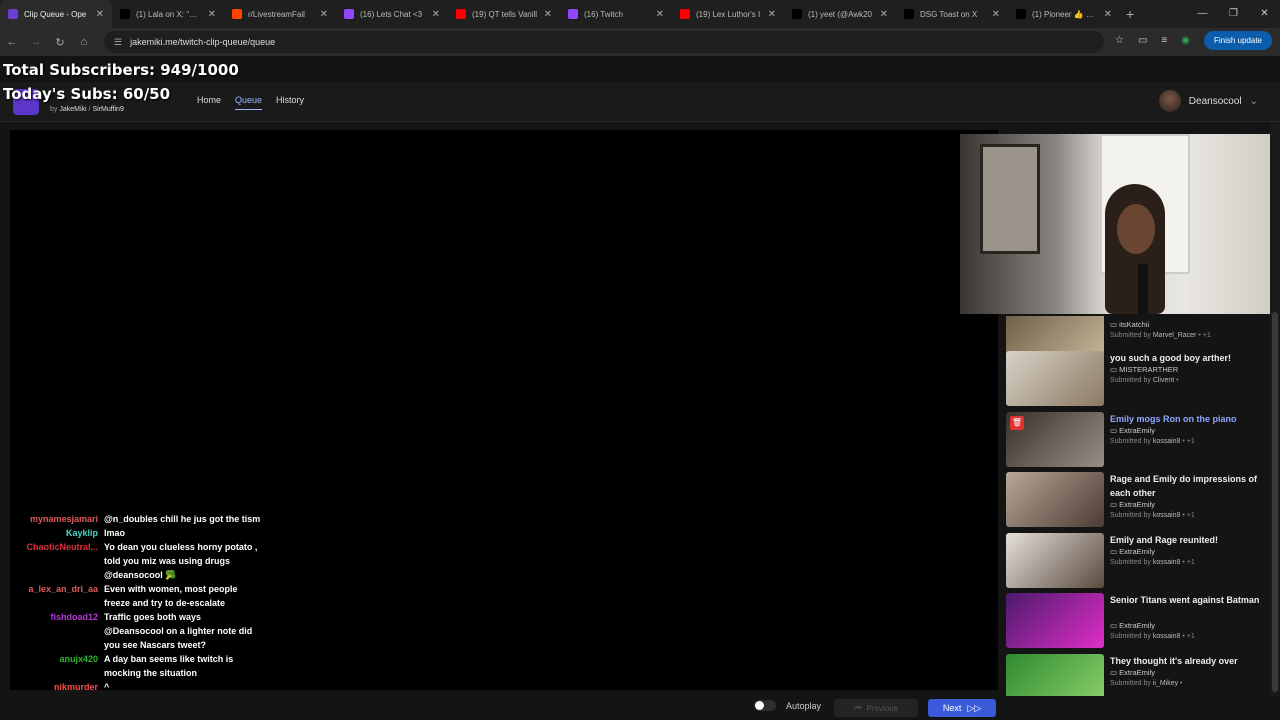 The image size is (1280, 720). Describe the element at coordinates (1130, 324) in the screenshot. I see `clip-channel: ▭ itsKatchii` at that location.